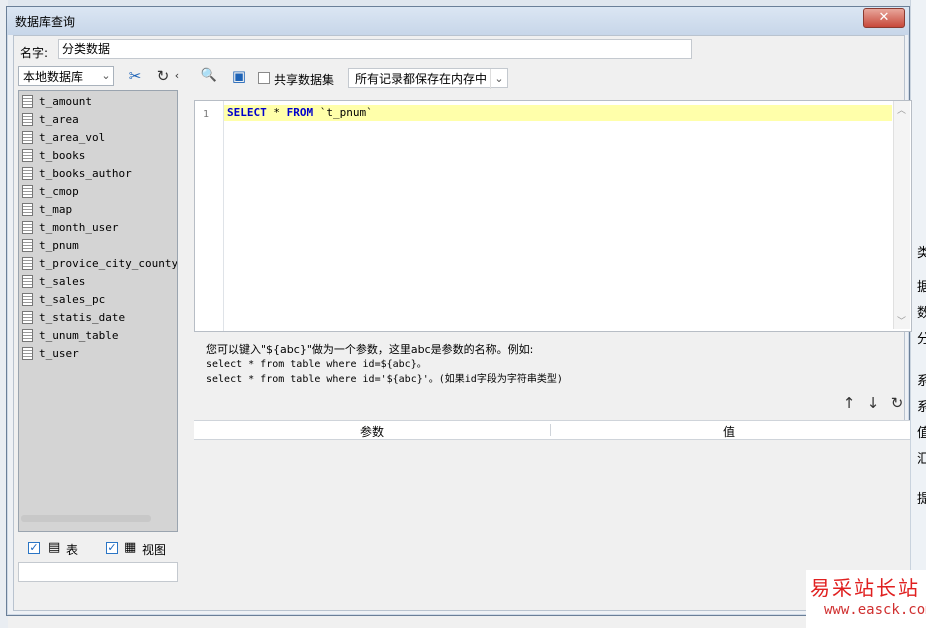 The width and height of the screenshot is (926, 628). I want to click on refresh-icon: ↻, so click(163, 76).